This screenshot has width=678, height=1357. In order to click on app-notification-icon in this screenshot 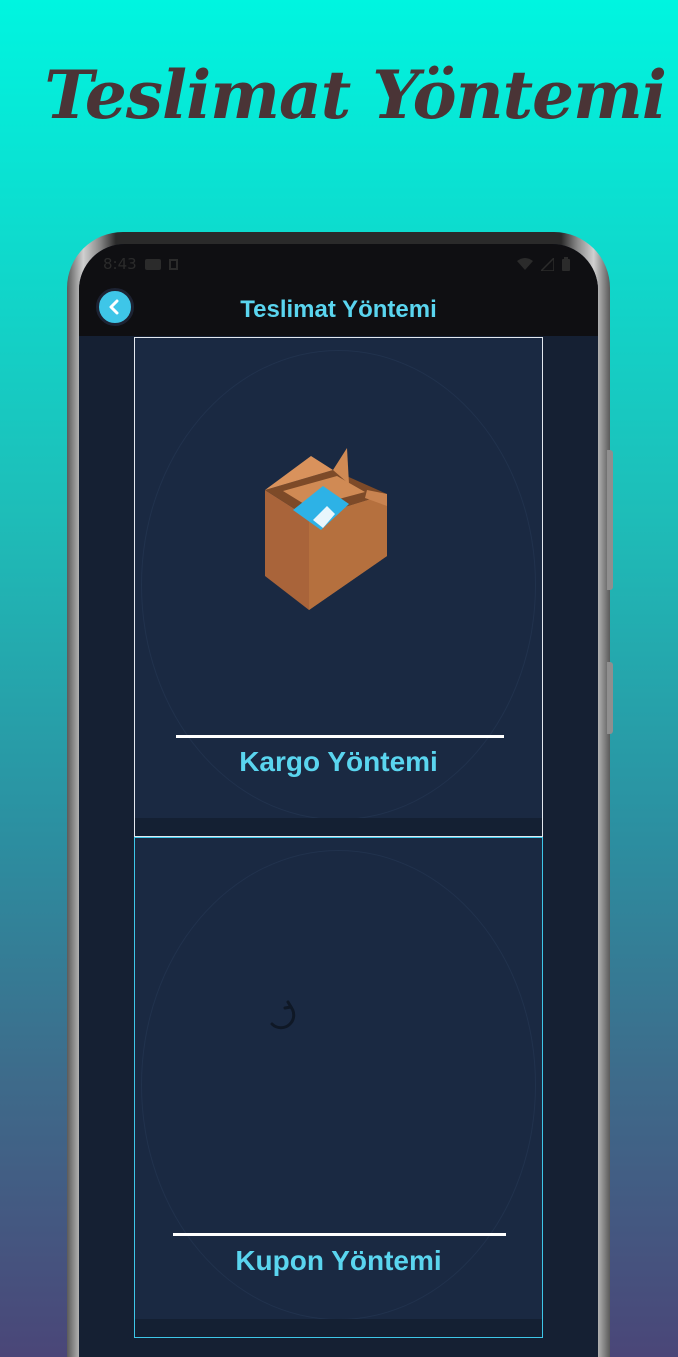, I will do `click(173, 264)`.